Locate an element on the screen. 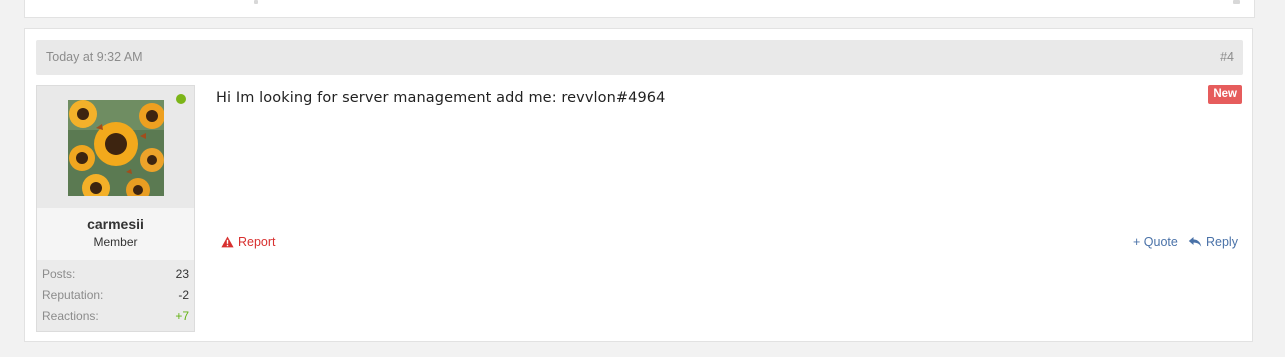 The height and width of the screenshot is (357, 1285). post-permalink: #4 is located at coordinates (1227, 57).